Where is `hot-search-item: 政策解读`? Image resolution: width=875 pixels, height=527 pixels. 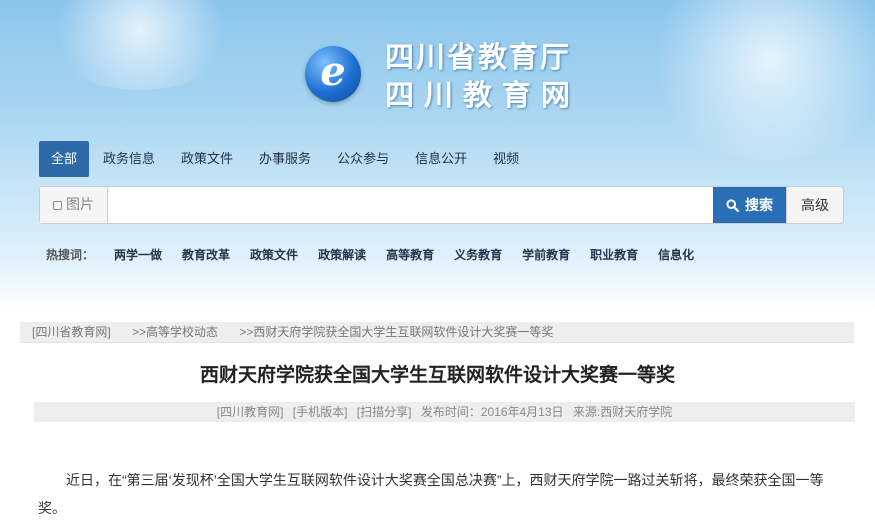 hot-search-item: 政策解读 is located at coordinates (342, 254).